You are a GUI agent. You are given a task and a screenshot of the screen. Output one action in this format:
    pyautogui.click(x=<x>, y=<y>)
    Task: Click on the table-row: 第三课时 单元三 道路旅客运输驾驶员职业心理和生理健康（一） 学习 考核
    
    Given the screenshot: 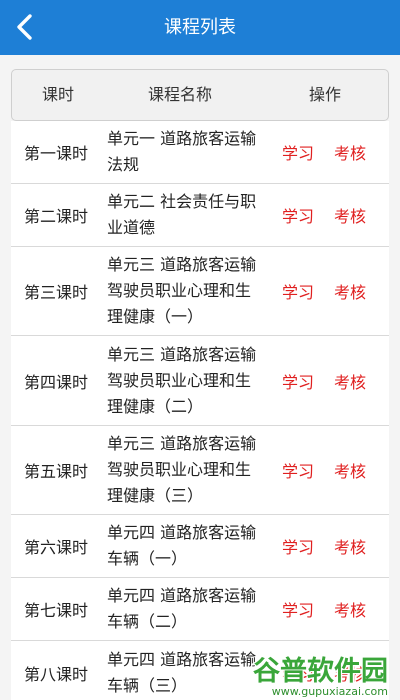 What is the action you would take?
    pyautogui.click(x=200, y=291)
    